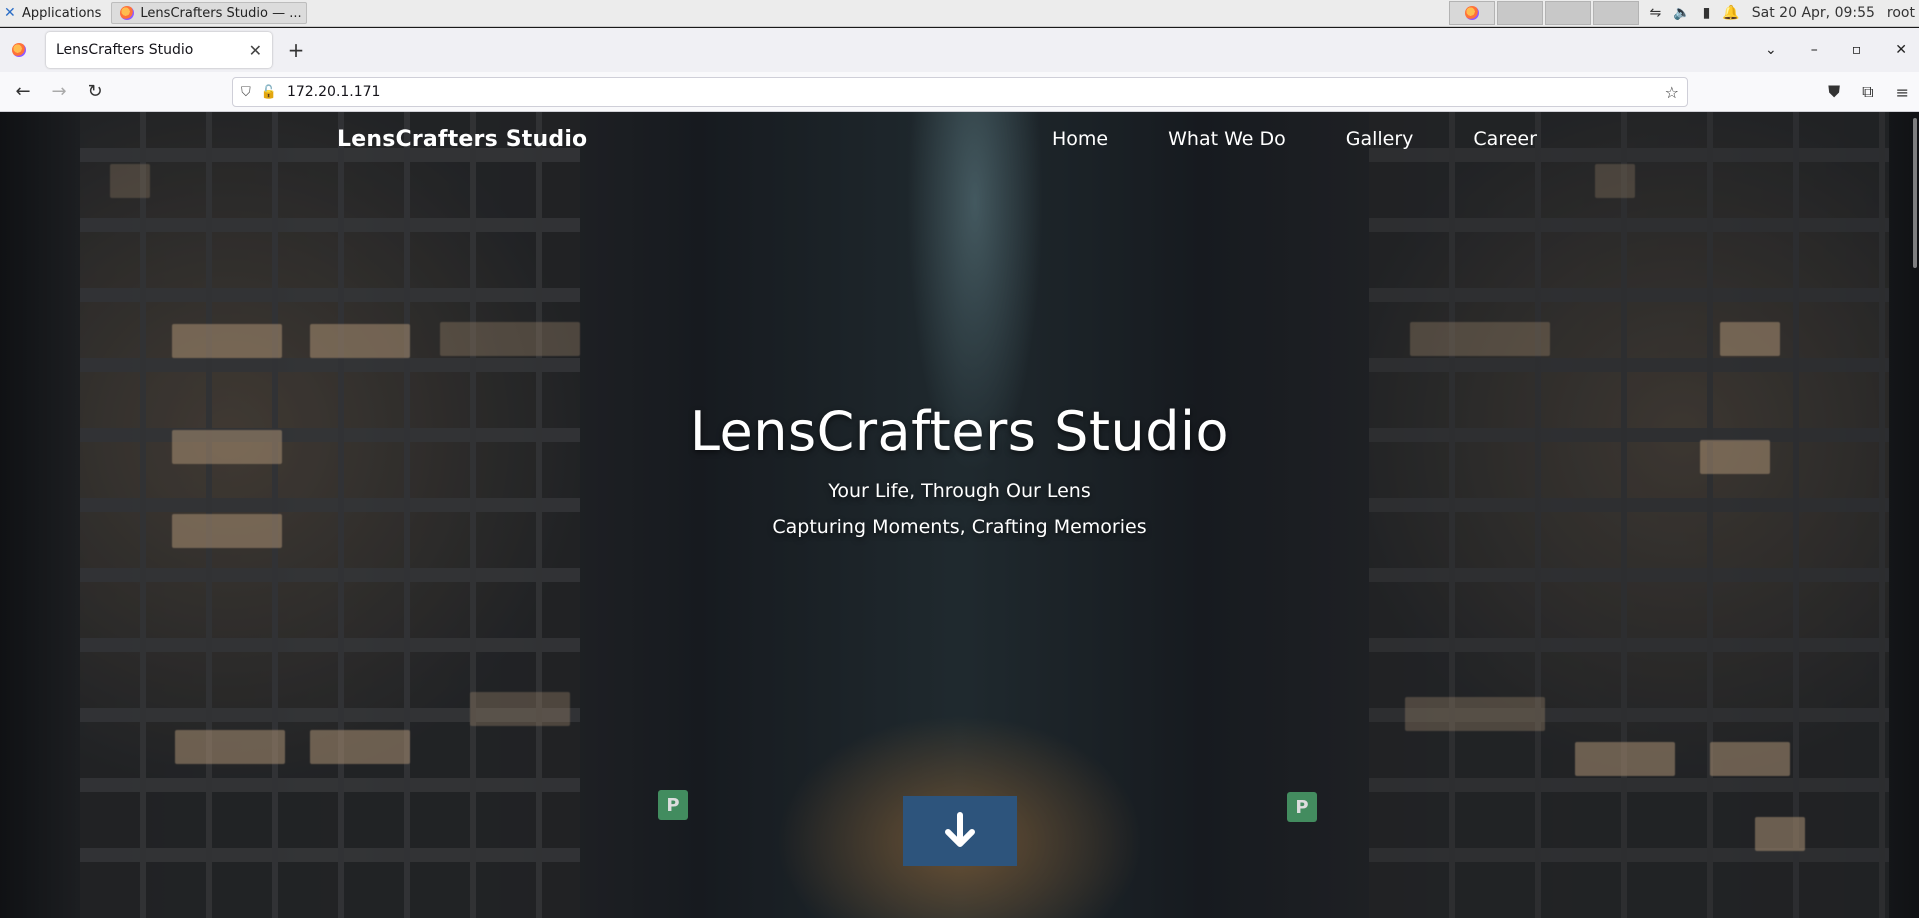 This screenshot has width=1919, height=918. I want to click on nav-gallery: Gallery, so click(1380, 139).